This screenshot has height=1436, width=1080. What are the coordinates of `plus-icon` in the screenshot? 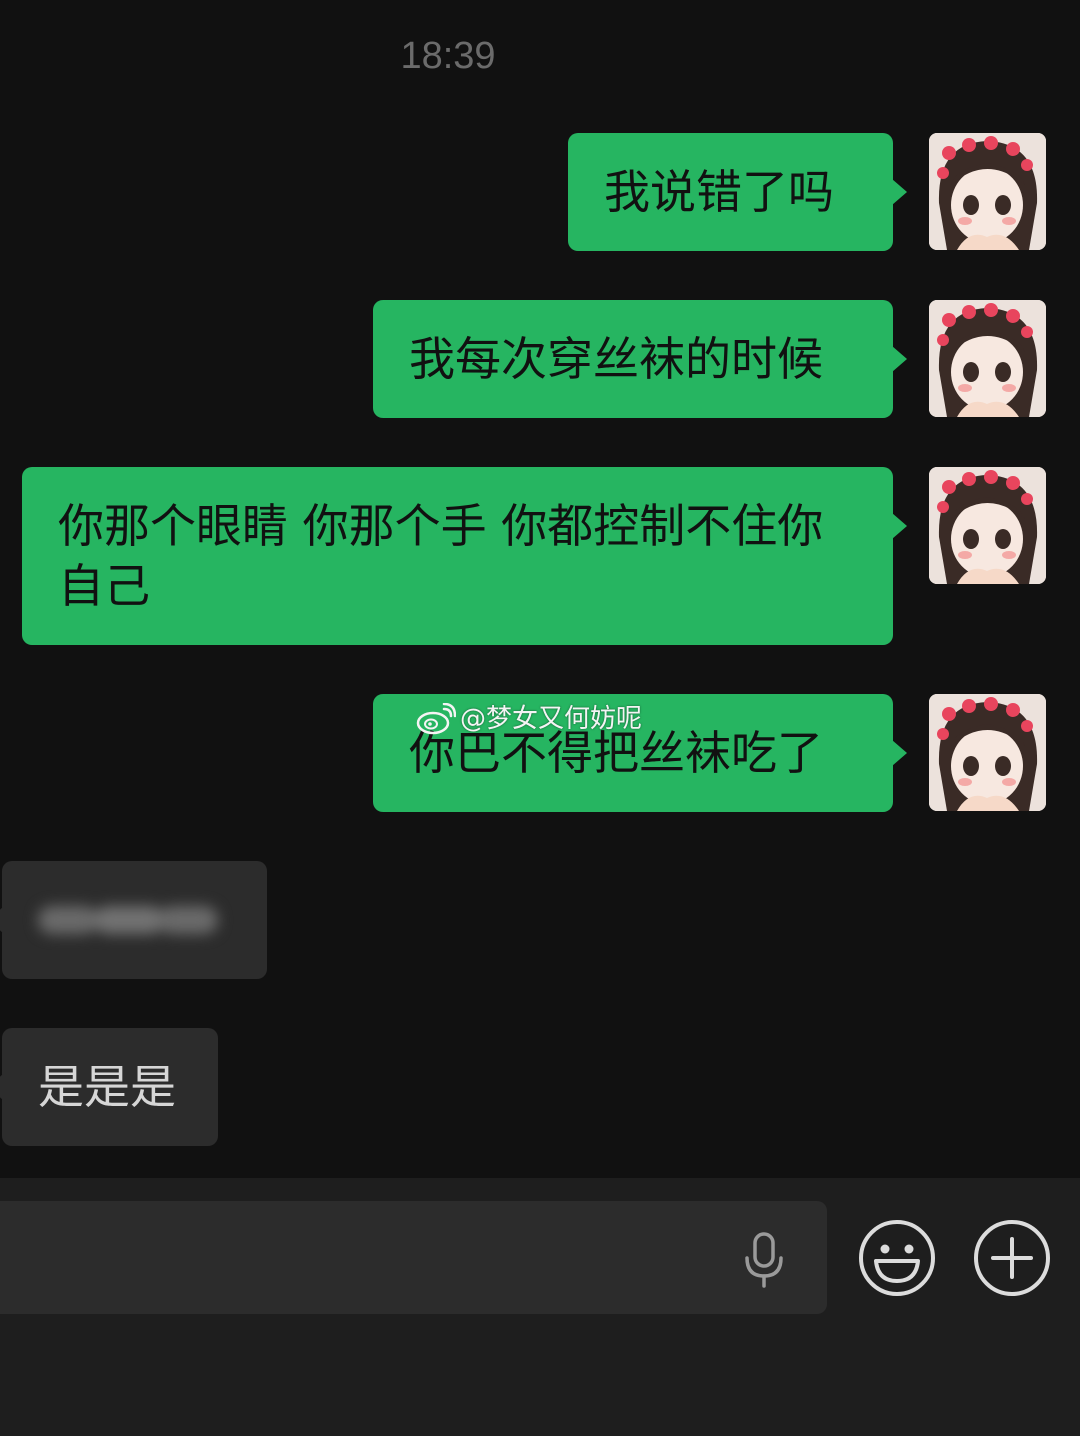 It's located at (1012, 1258).